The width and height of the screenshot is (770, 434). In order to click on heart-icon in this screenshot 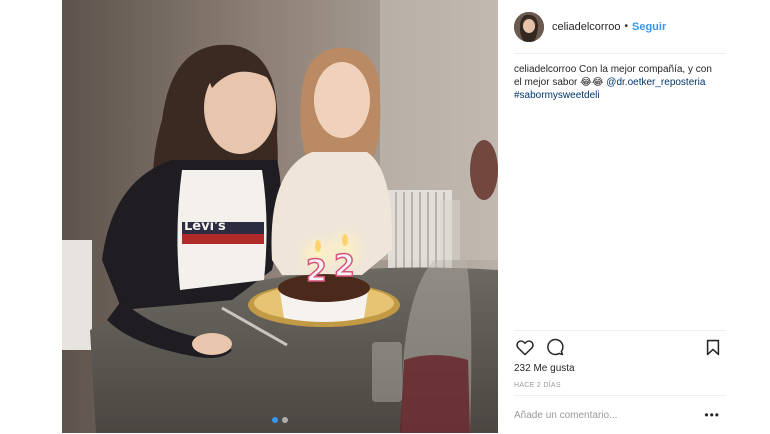, I will do `click(525, 347)`.